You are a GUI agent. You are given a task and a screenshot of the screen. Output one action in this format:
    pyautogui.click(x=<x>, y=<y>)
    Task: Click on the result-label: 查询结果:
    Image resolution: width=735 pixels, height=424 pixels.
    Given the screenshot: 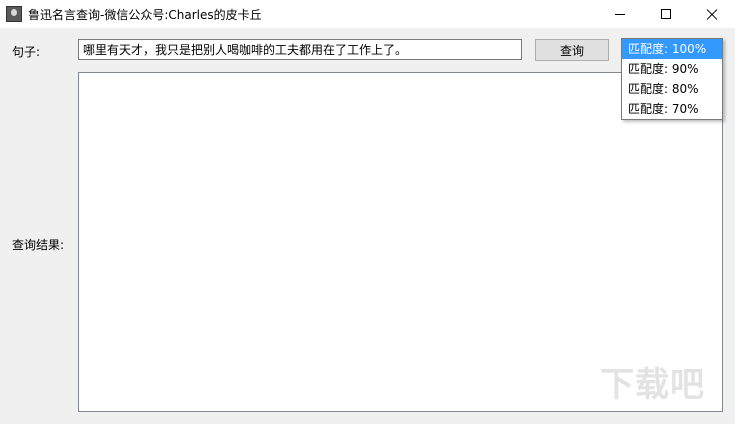 What is the action you would take?
    pyautogui.click(x=38, y=245)
    